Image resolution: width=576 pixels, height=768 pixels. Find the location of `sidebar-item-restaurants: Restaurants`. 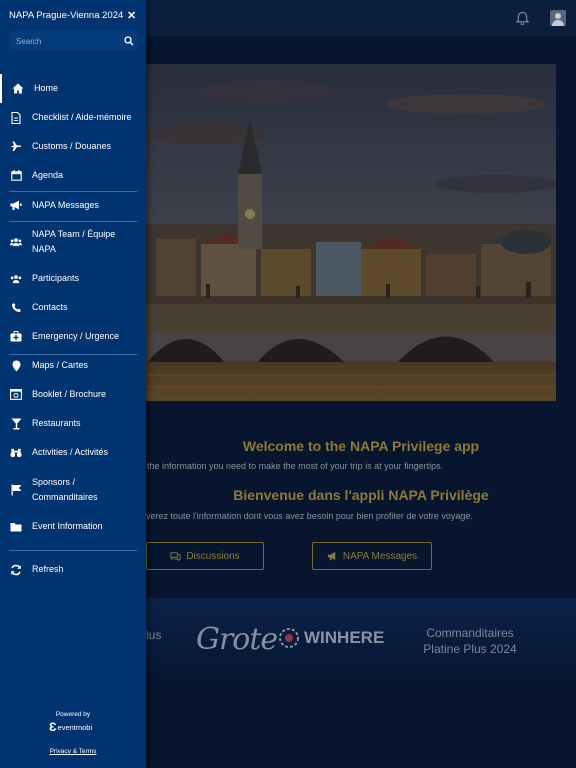

sidebar-item-restaurants: Restaurants is located at coordinates (73, 423).